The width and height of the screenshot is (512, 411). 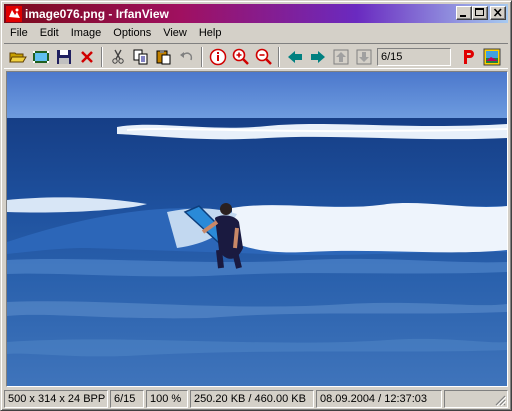 What do you see at coordinates (97, 13) in the screenshot?
I see `window-title: image076.png - IrfanView` at bounding box center [97, 13].